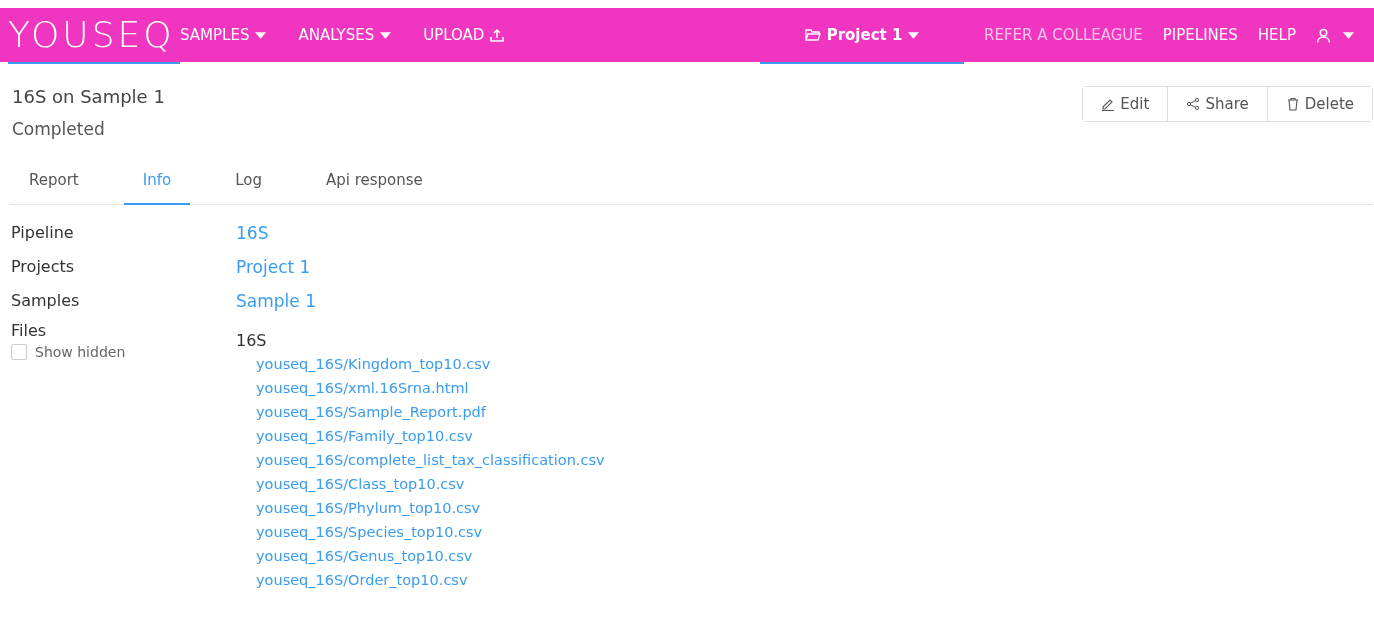 Image resolution: width=1374 pixels, height=631 pixels. What do you see at coordinates (812, 35) in the screenshot?
I see `folder-icon` at bounding box center [812, 35].